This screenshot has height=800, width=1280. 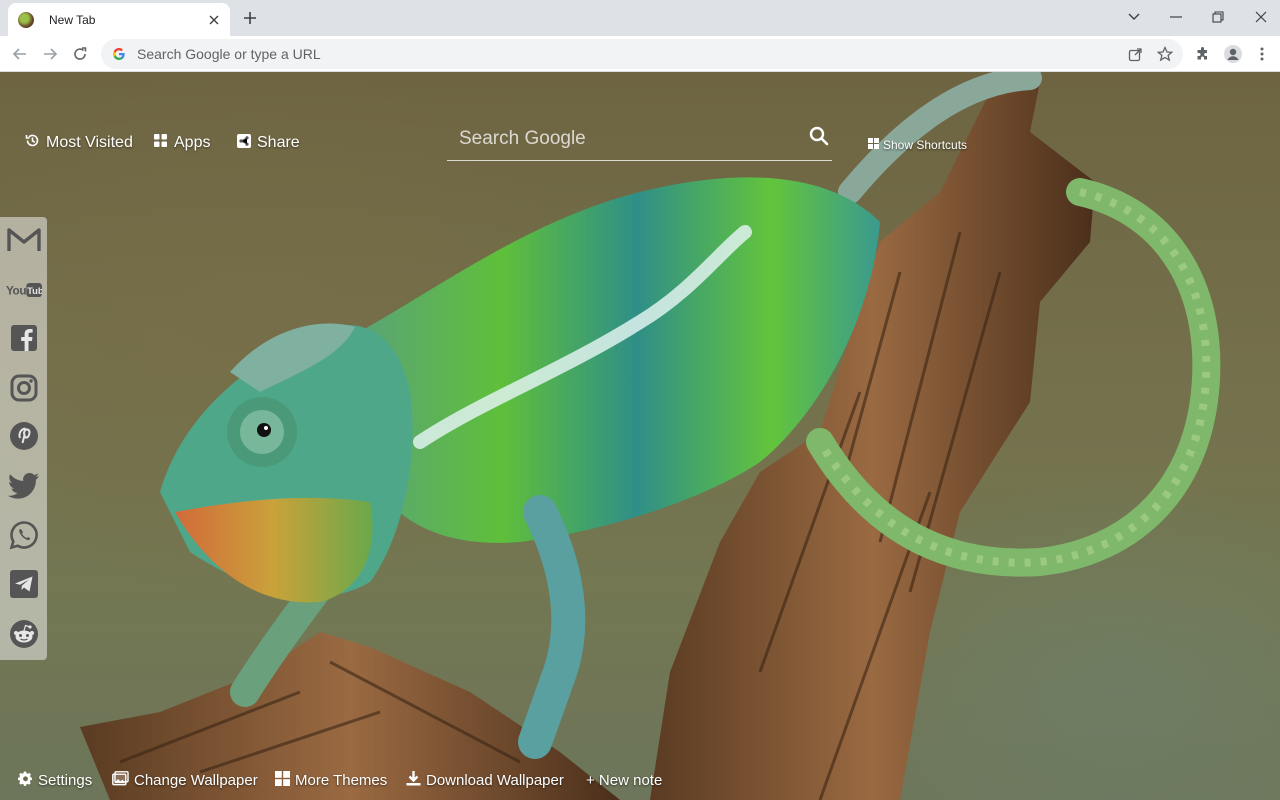 I want to click on address-input, so click(x=587, y=54).